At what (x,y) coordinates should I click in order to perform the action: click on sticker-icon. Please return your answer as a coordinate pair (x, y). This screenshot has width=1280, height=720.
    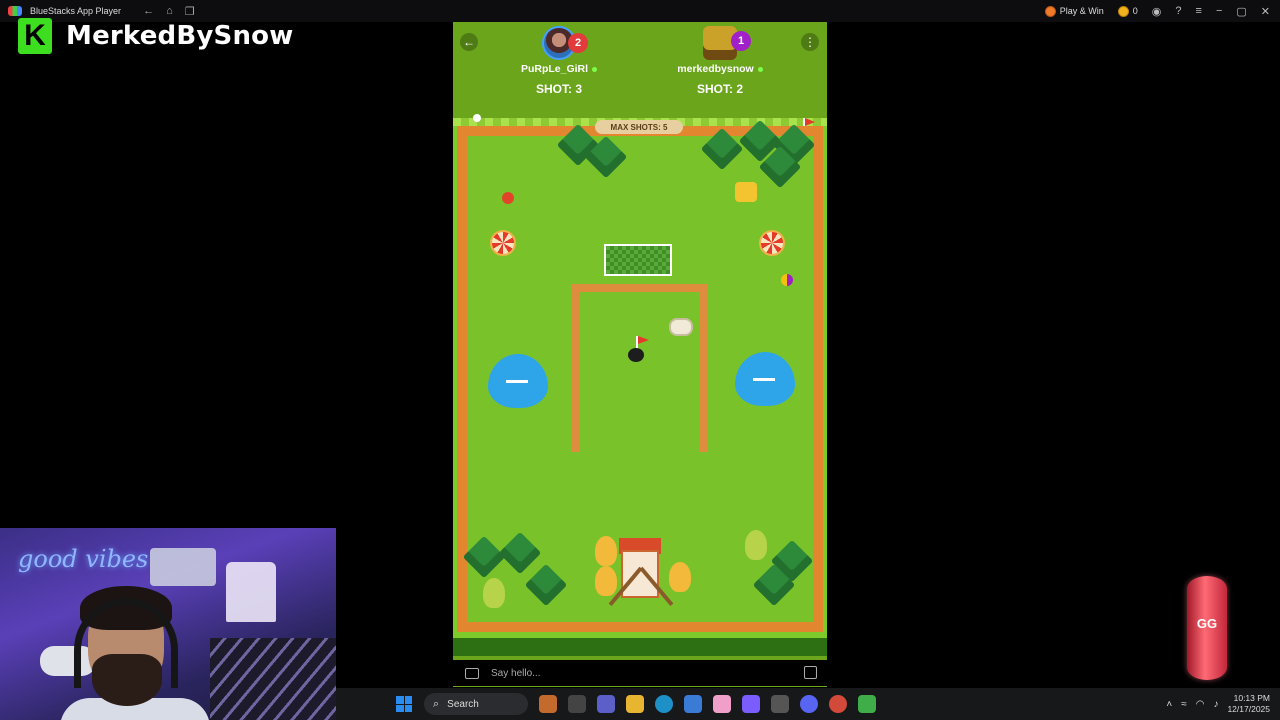
    Looking at the image, I should click on (810, 672).